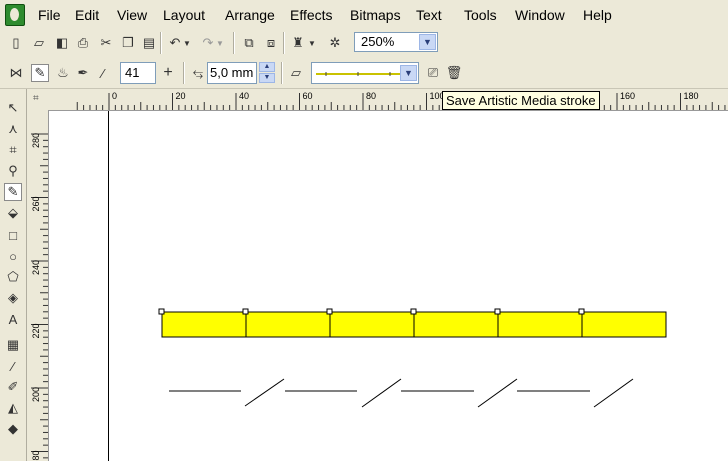 Image resolution: width=728 pixels, height=461 pixels. I want to click on vertical-ruler-scale: 280 260 240 220 200 180, so click(39, 297).